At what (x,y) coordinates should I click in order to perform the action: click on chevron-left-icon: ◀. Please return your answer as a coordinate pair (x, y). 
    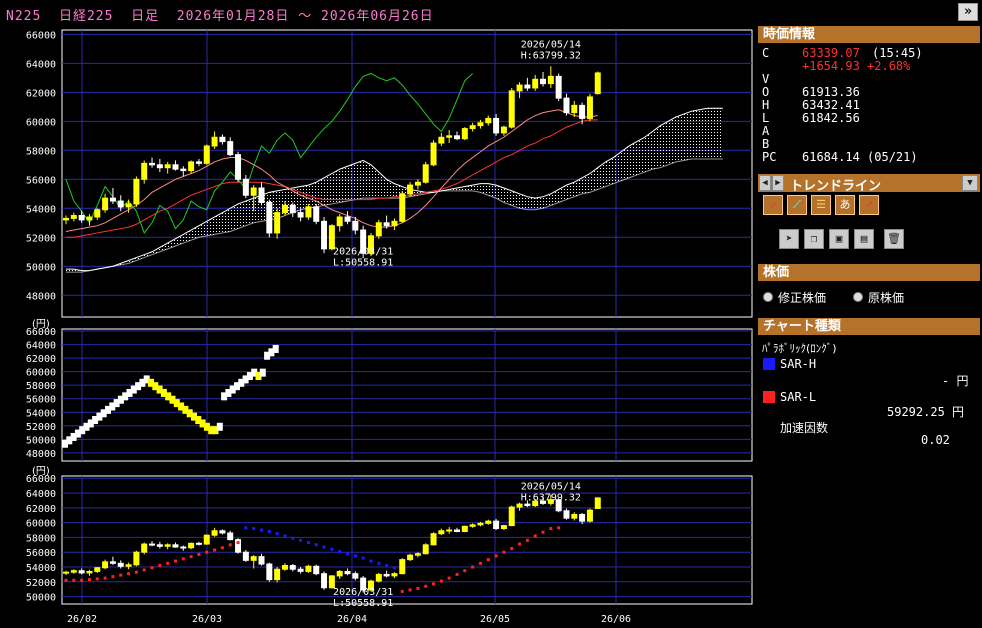
    Looking at the image, I should click on (765, 183).